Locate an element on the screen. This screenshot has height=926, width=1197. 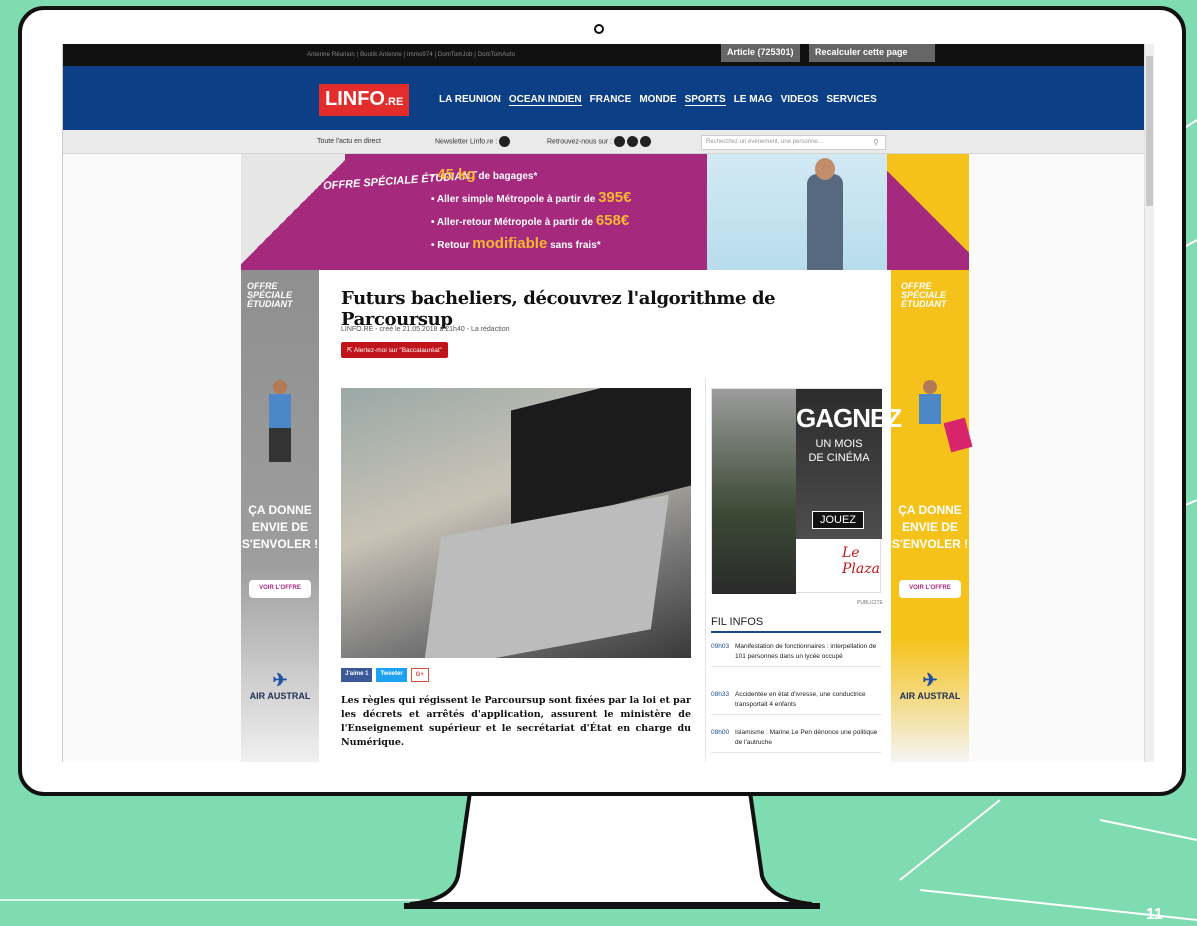
ad-photo-man is located at coordinates (797, 212).